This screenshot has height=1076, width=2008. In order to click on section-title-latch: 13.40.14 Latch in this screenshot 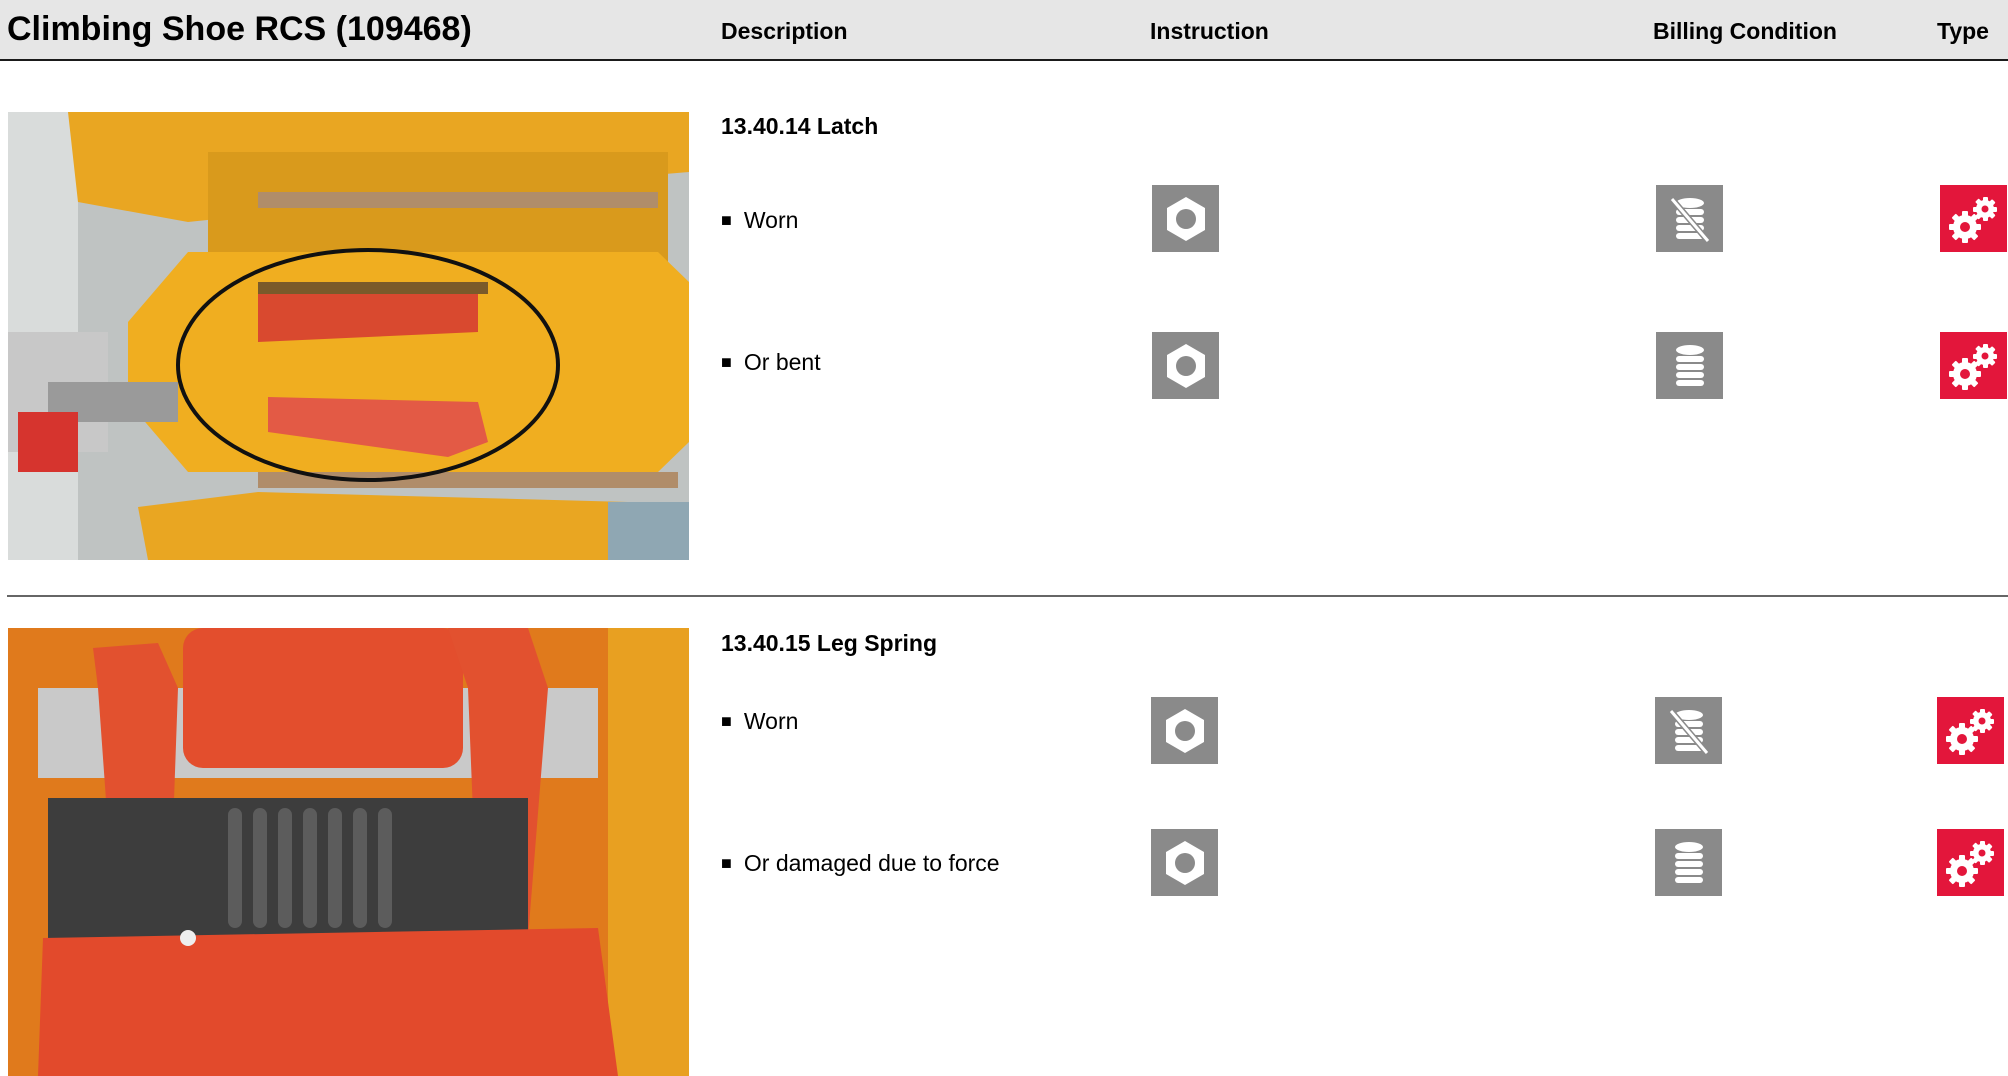, I will do `click(800, 126)`.